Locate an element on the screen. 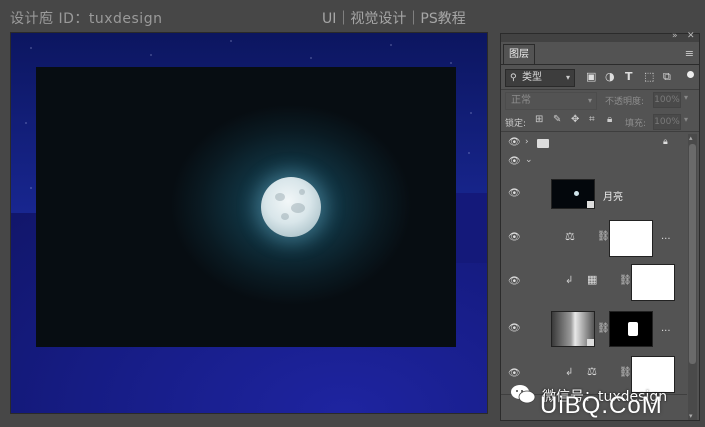  curves-icon: ▦ is located at coordinates (592, 279).